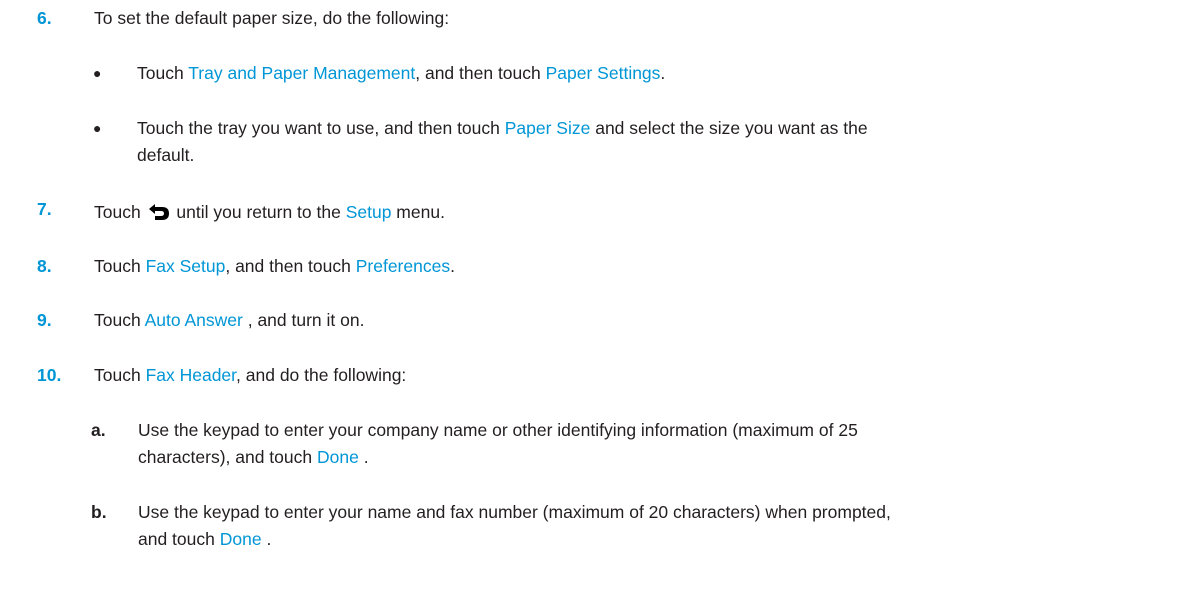  What do you see at coordinates (166, 155) in the screenshot?
I see `bullet-text-continued: default.` at bounding box center [166, 155].